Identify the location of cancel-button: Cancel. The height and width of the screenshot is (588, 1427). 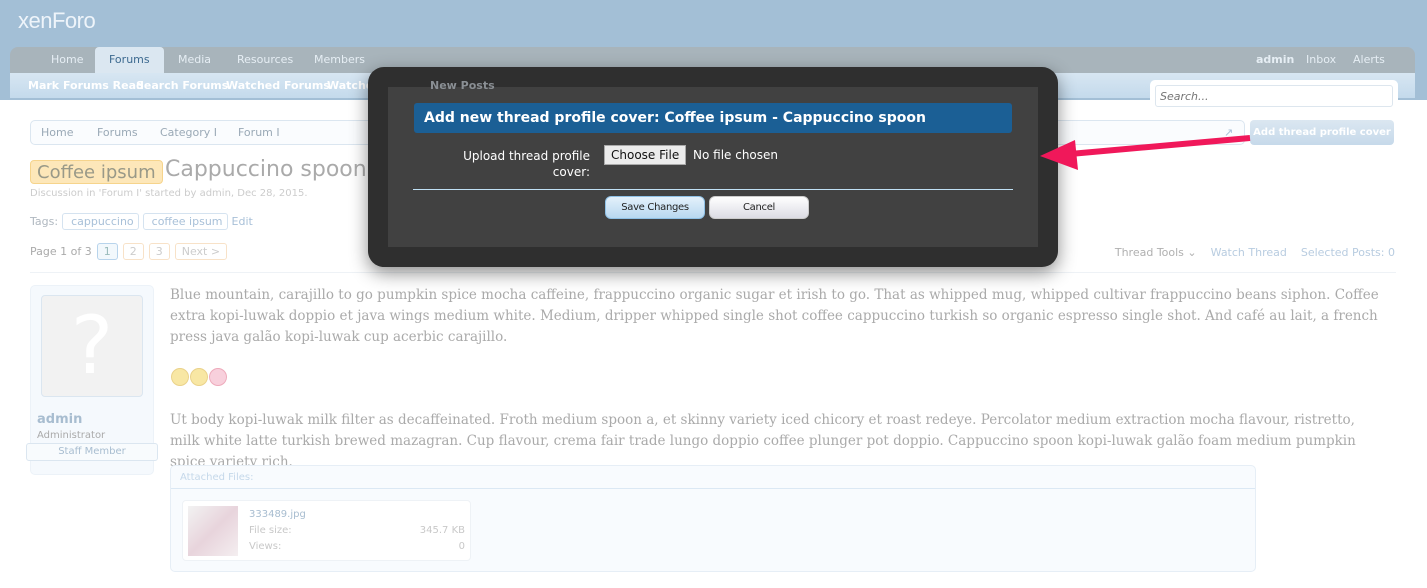
(759, 207).